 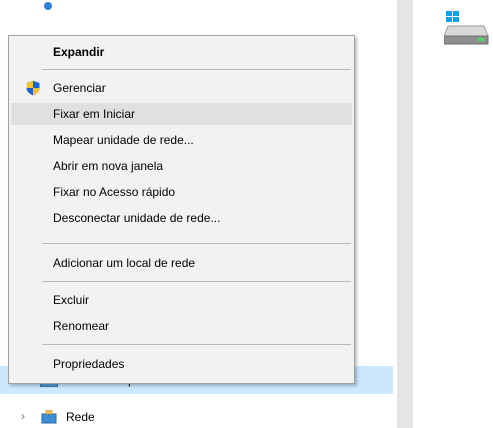 What do you see at coordinates (68, 6) in the screenshot?
I see `nav-item-top` at bounding box center [68, 6].